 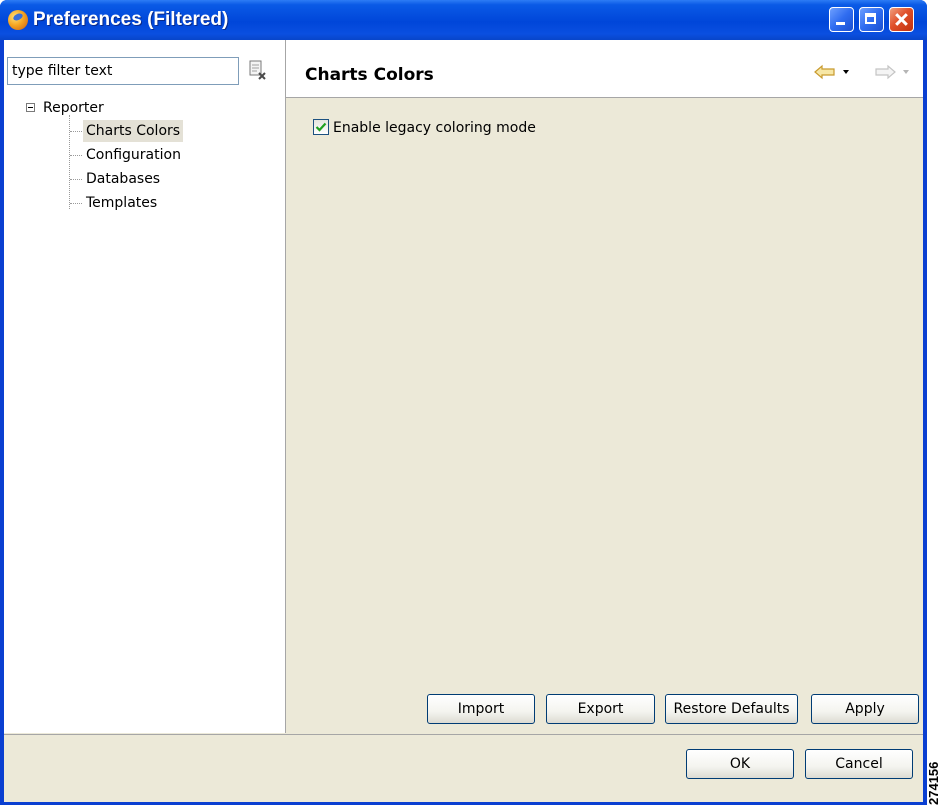 I want to click on app-icon, so click(x=18, y=20).